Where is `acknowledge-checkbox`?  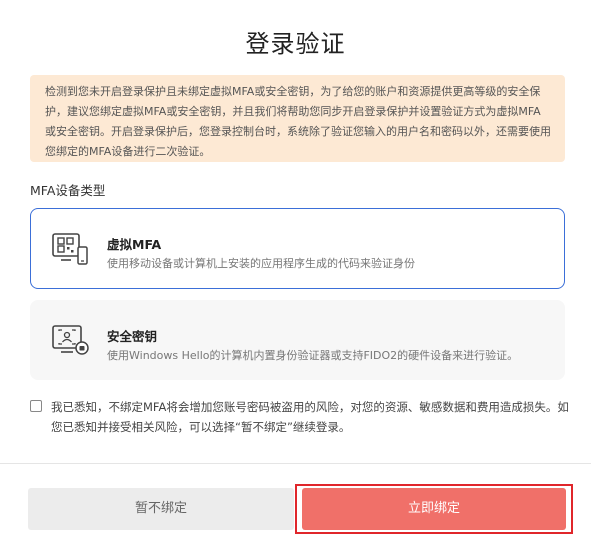
acknowledge-checkbox is located at coordinates (36, 406).